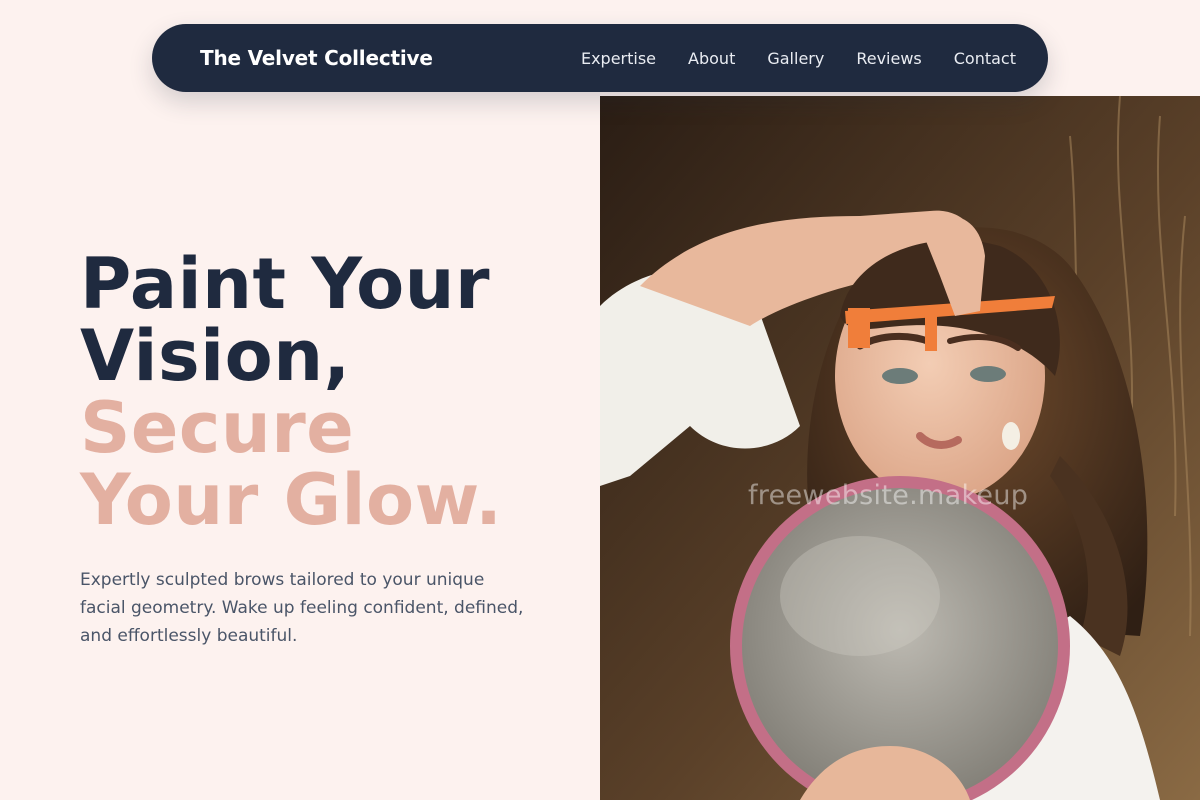 This screenshot has height=800, width=1200. I want to click on nav-link-about: About, so click(711, 58).